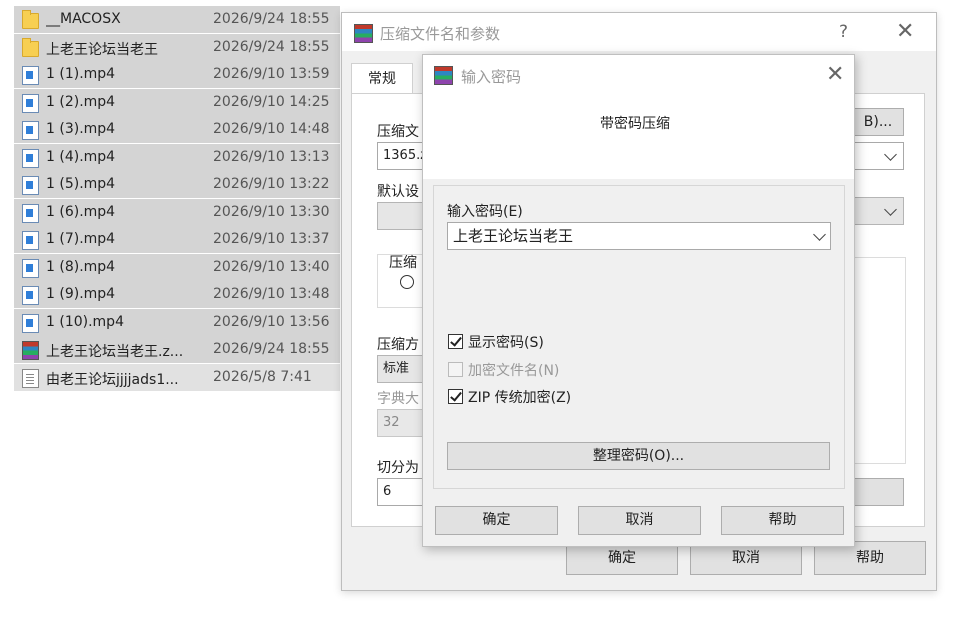  Describe the element at coordinates (271, 129) in the screenshot. I see `file-date: 2026/9/10 14:48` at that location.